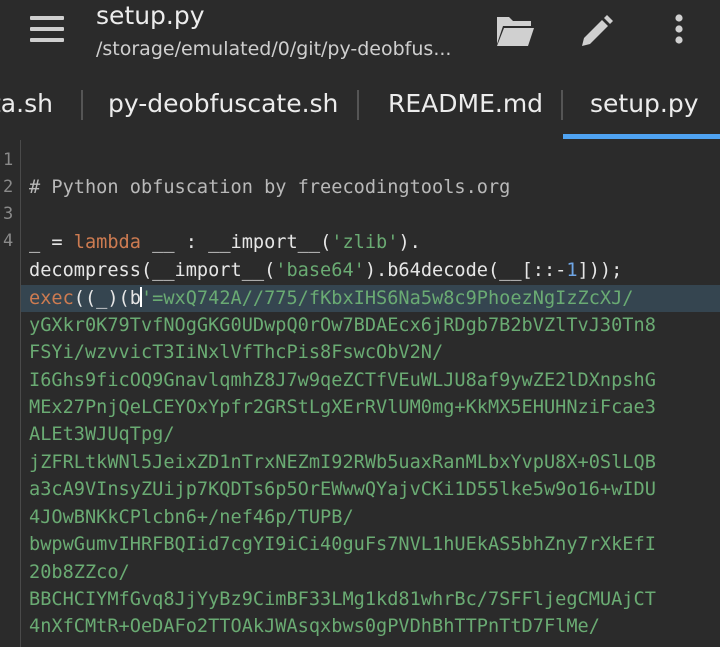 The width and height of the screenshot is (720, 647). What do you see at coordinates (365, 242) in the screenshot?
I see `string-token: 'zlib'` at bounding box center [365, 242].